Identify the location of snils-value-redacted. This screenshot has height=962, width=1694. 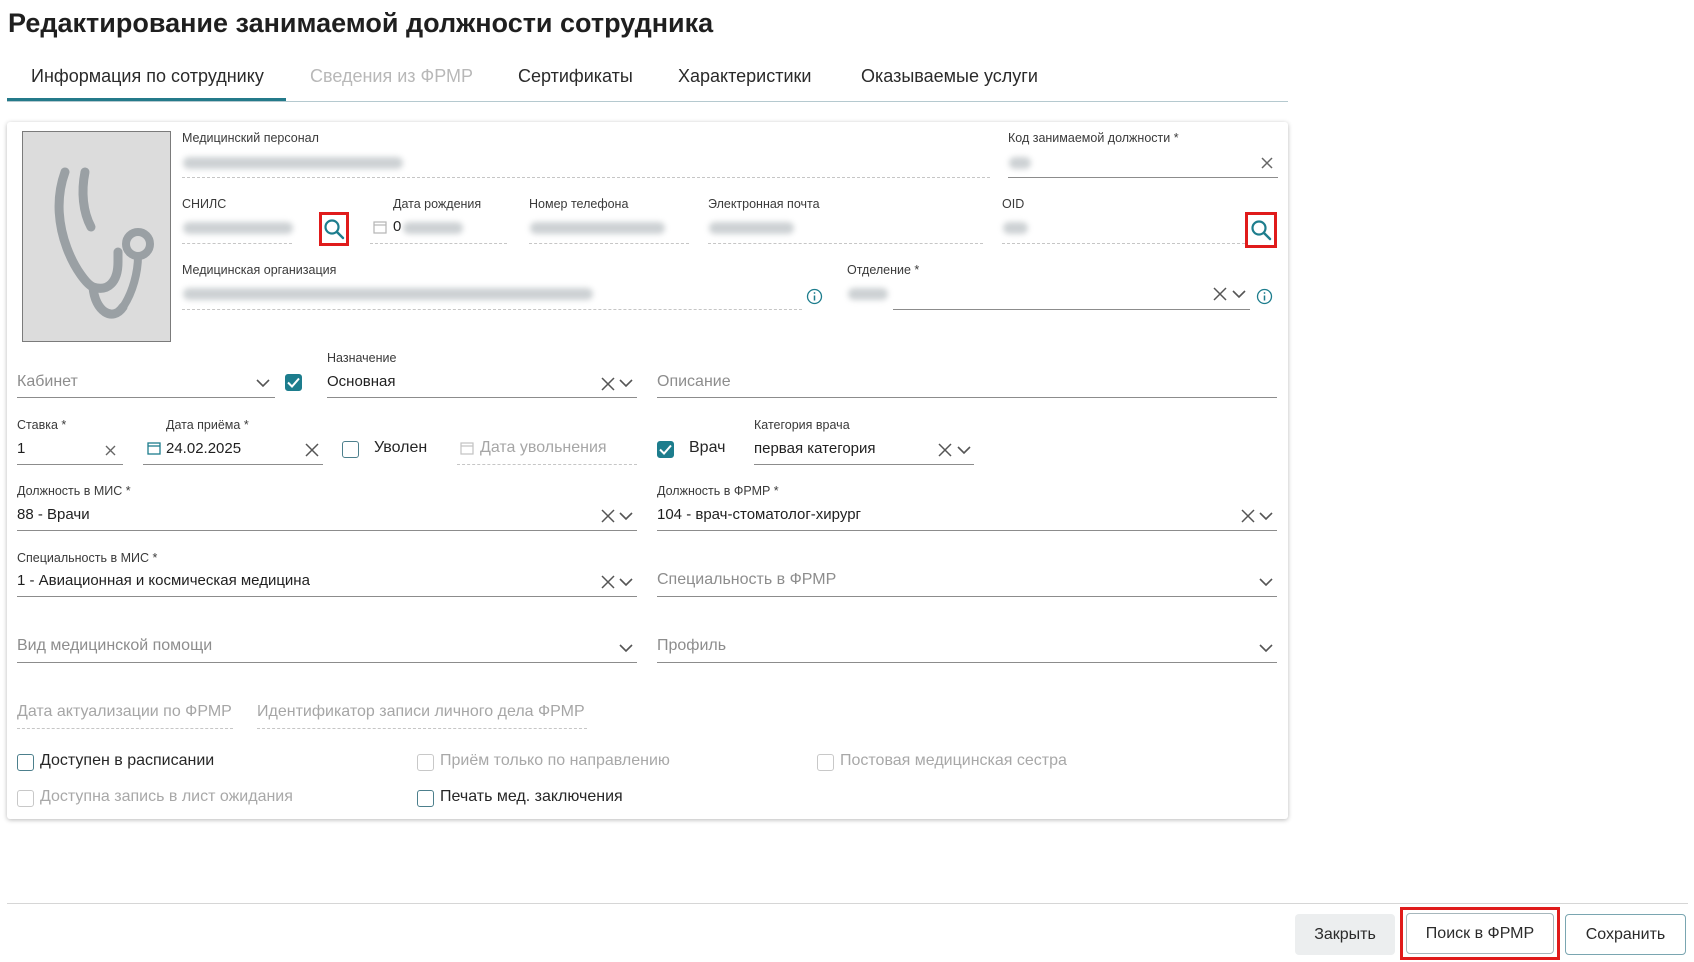
(238, 228).